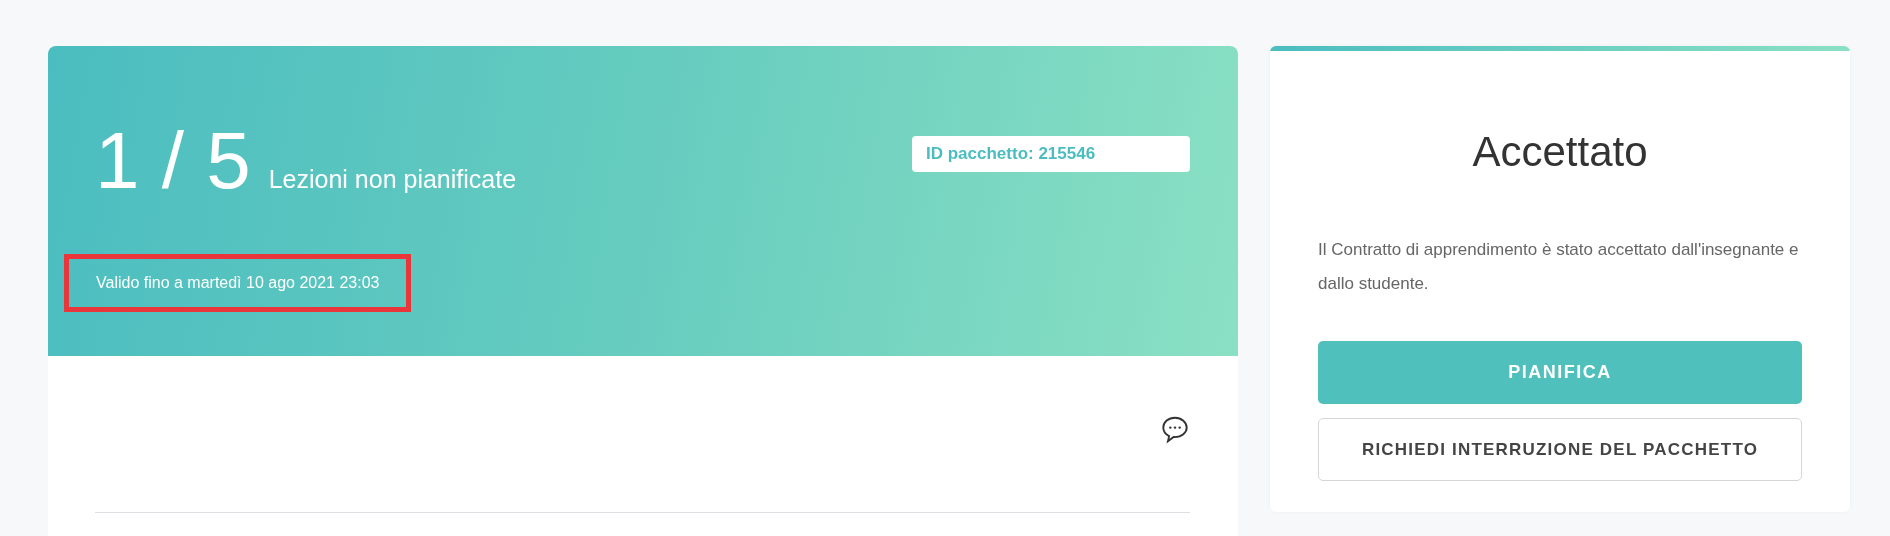  I want to click on lesson-count-label: Lezioni non pianificate, so click(392, 179).